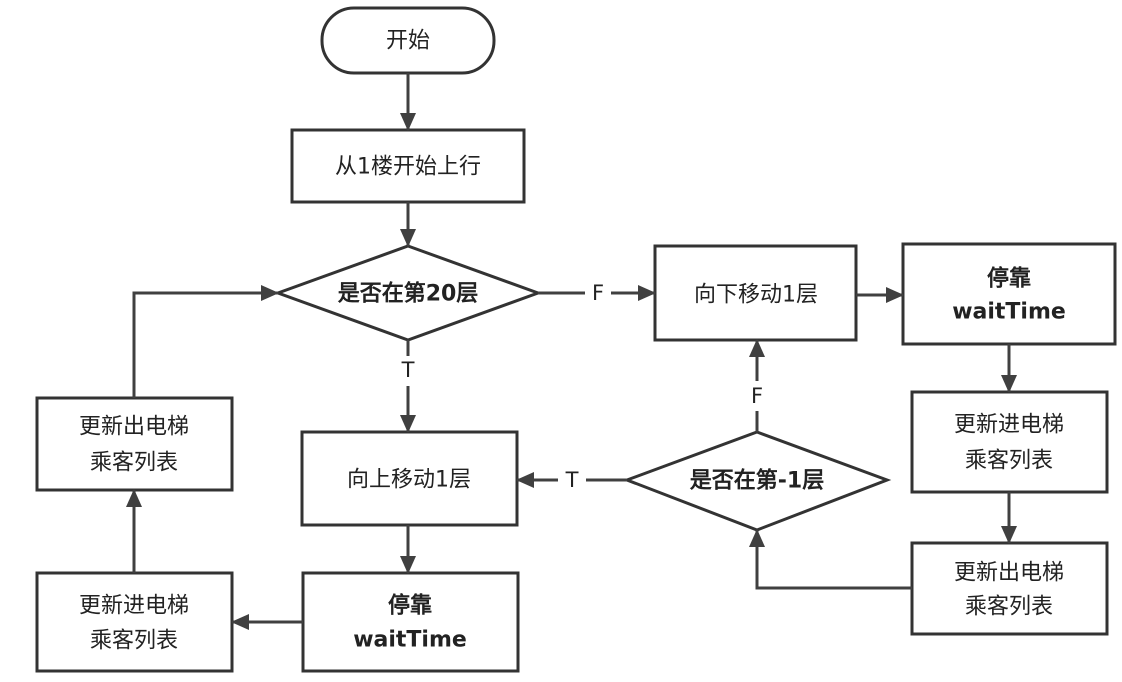  I want to click on move-up-label: 向上移动1层, so click(409, 480).